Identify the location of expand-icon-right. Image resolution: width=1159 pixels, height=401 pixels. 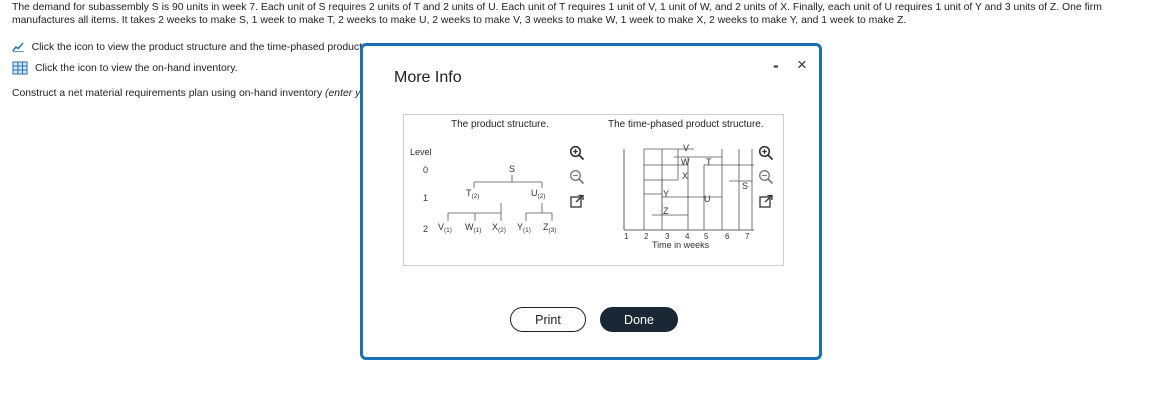
(766, 202).